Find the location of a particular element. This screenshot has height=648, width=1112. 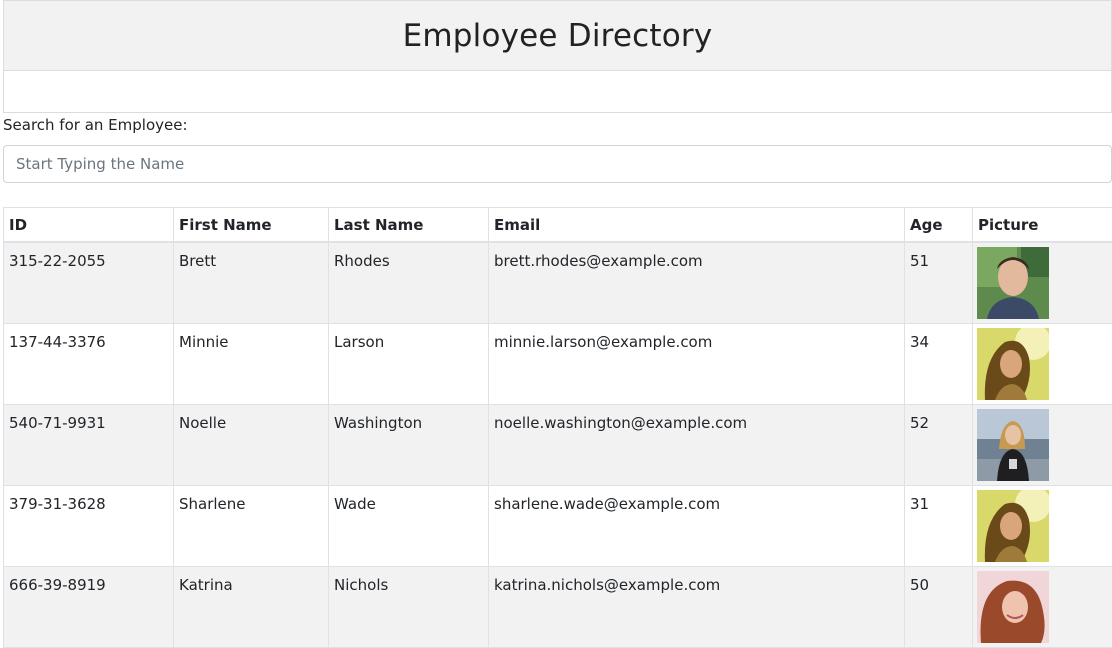

cell-age: 34 is located at coordinates (939, 364).